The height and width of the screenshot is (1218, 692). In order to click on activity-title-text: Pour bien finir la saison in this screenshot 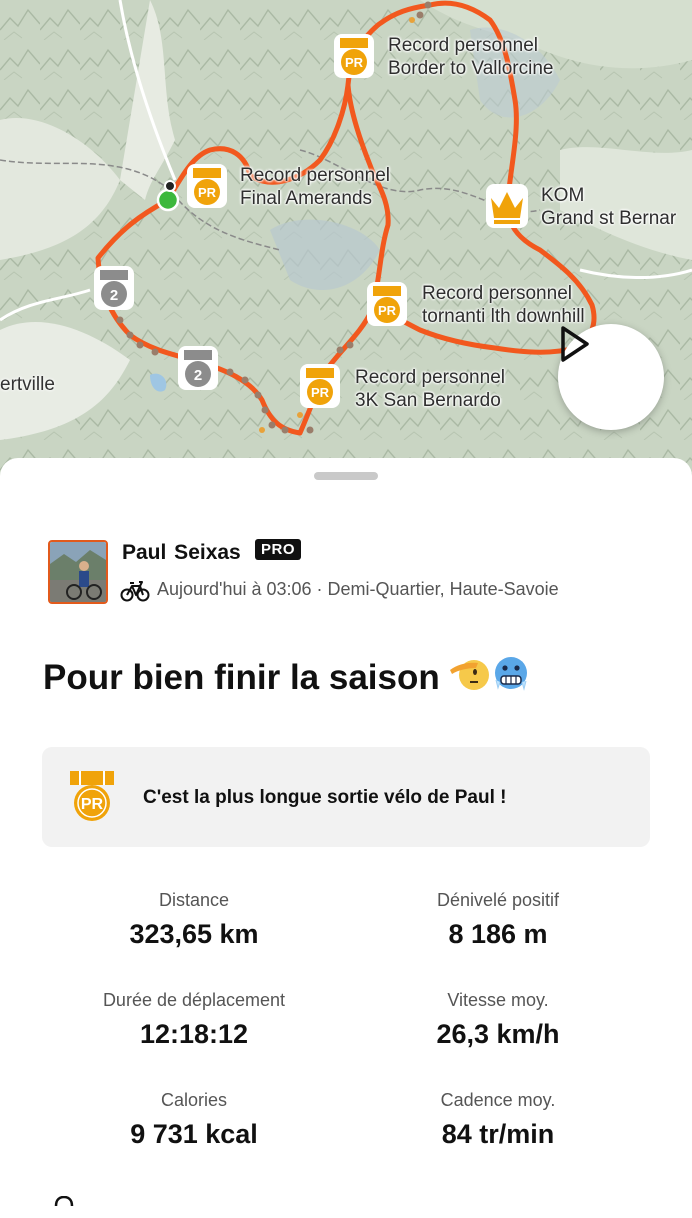, I will do `click(241, 677)`.